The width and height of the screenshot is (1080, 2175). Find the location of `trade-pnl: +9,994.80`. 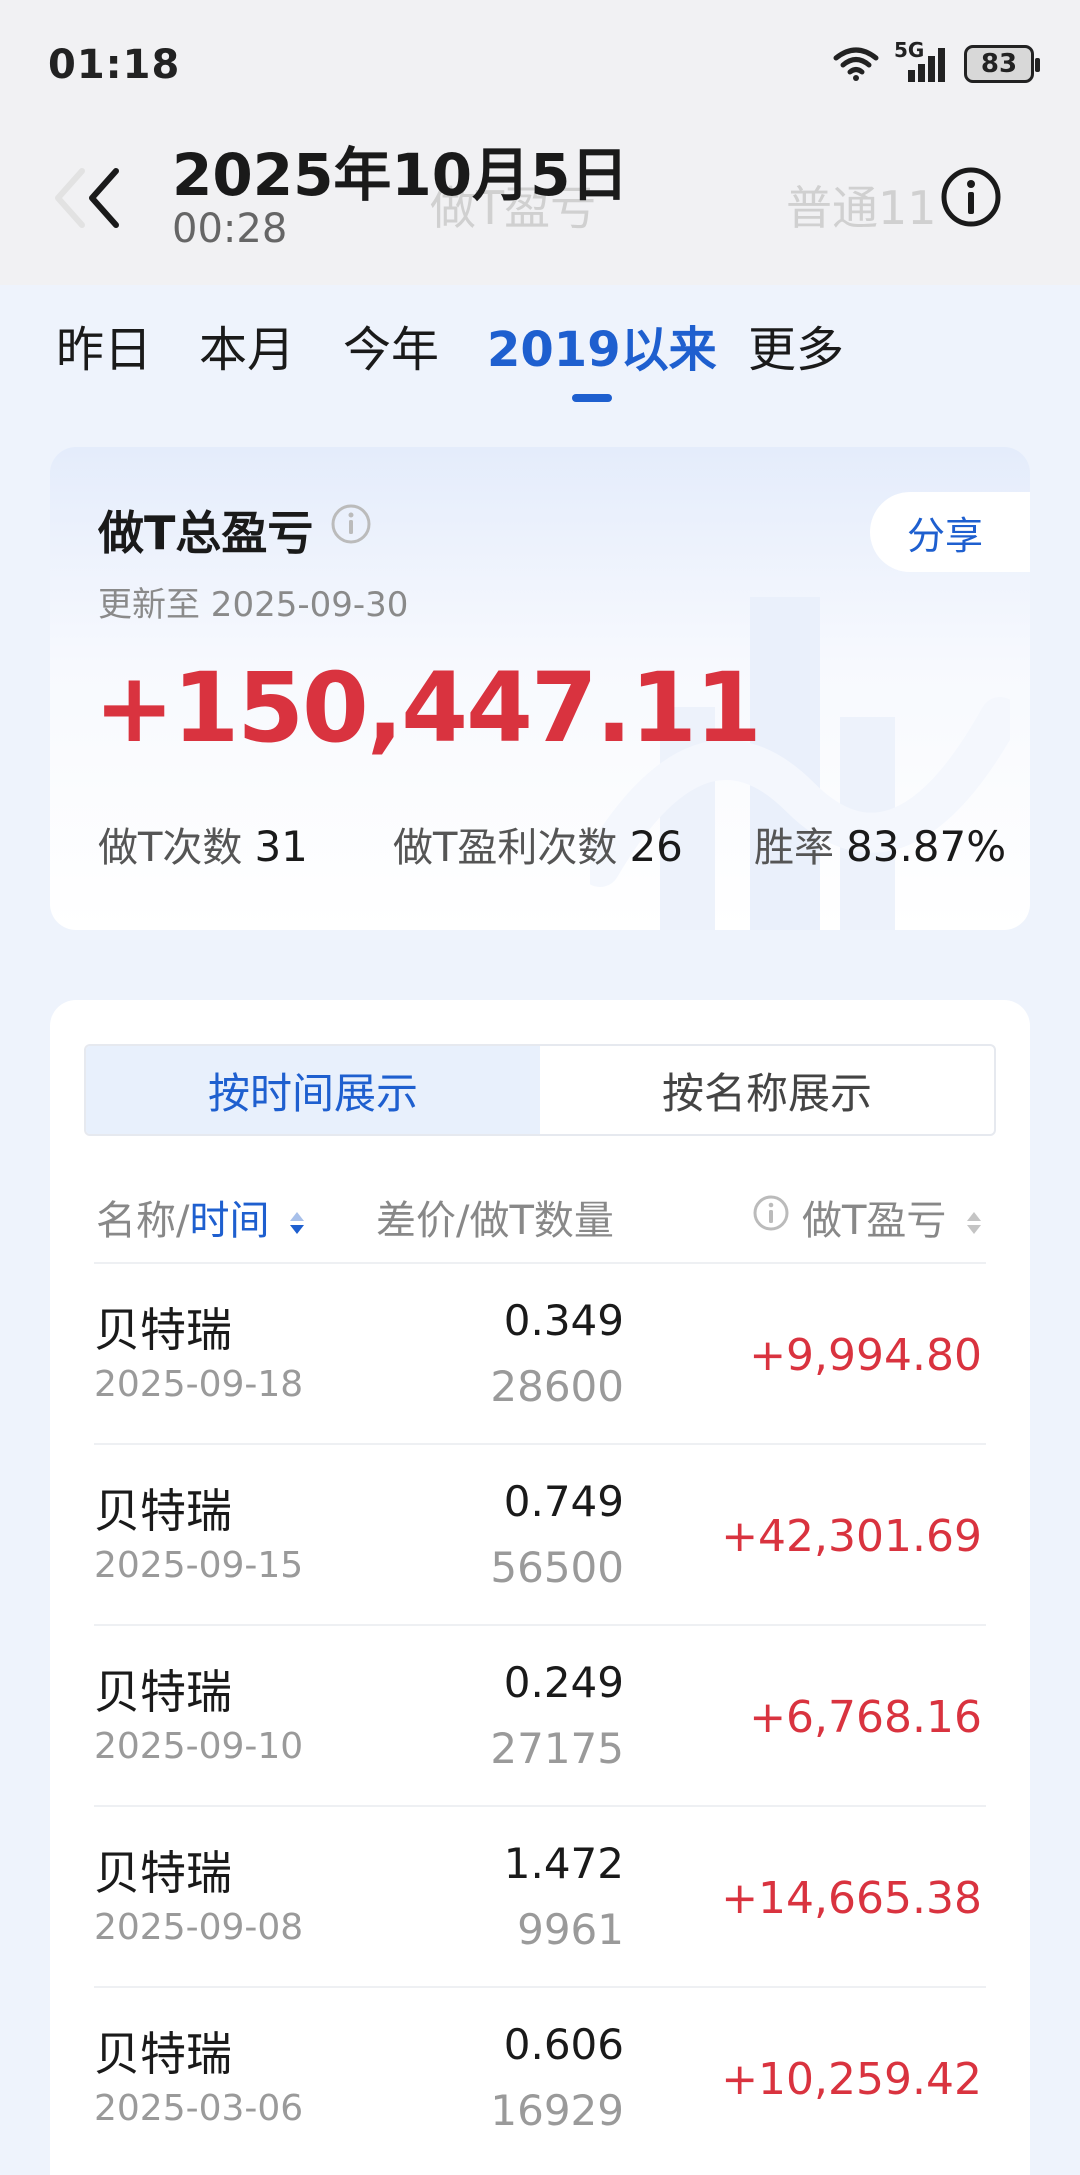

trade-pnl: +9,994.80 is located at coordinates (865, 1355).